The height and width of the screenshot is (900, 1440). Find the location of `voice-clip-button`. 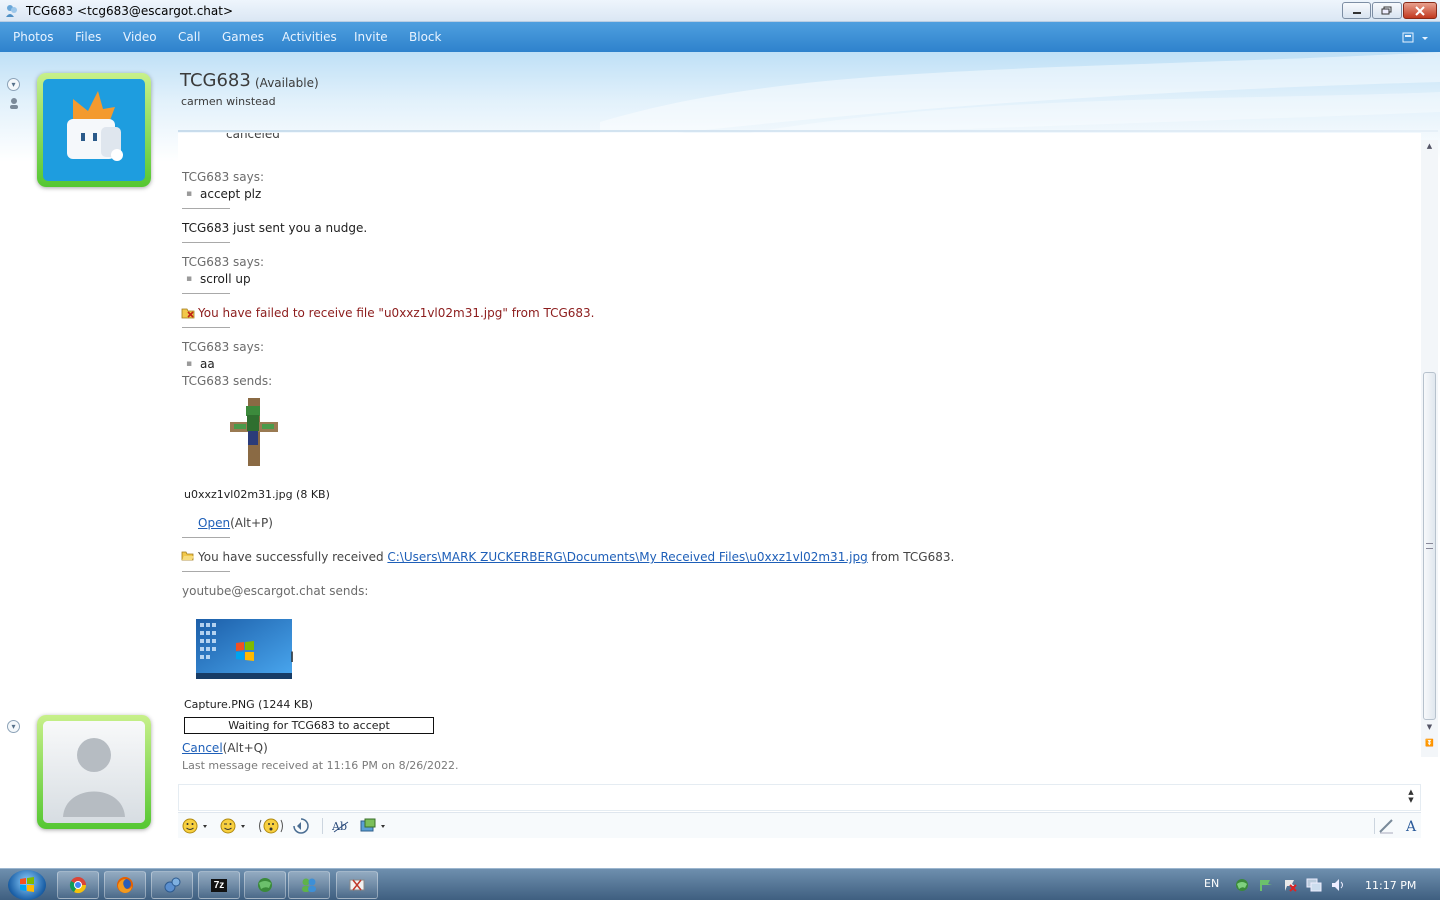

voice-clip-button is located at coordinates (301, 826).